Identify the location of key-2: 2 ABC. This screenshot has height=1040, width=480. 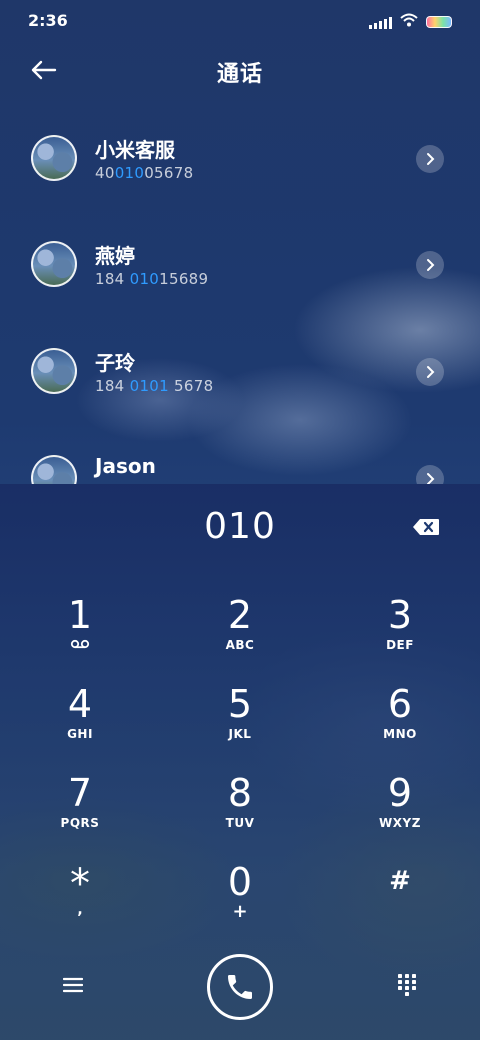
(240, 634).